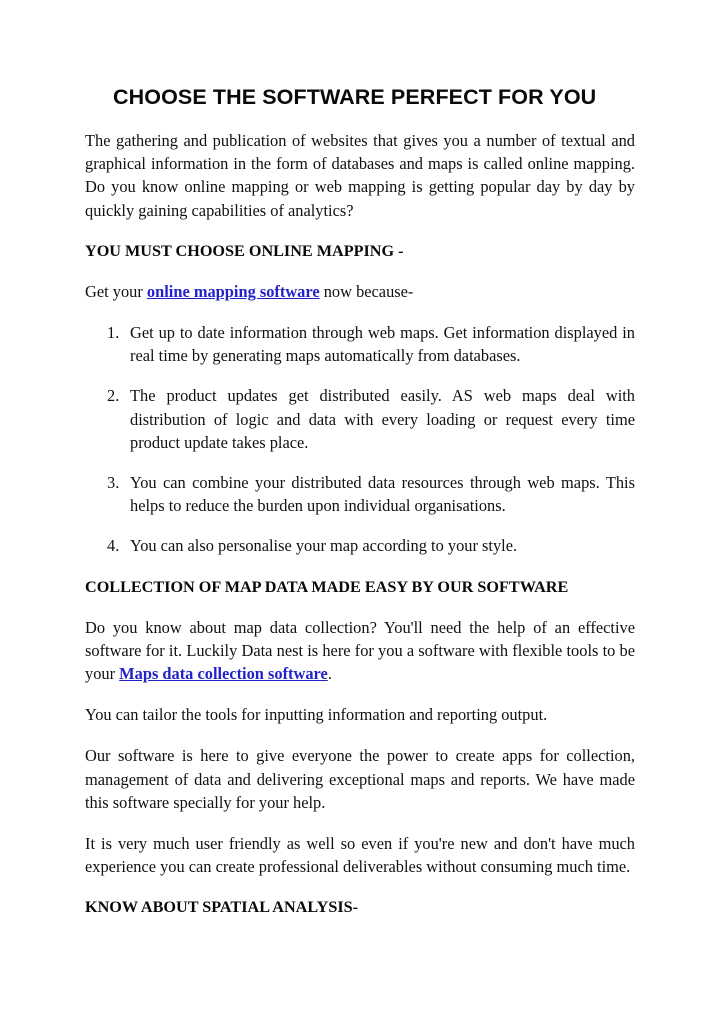 The width and height of the screenshot is (720, 1017). Describe the element at coordinates (233, 291) in the screenshot. I see `online-mapping-software-link: online mapping software` at that location.